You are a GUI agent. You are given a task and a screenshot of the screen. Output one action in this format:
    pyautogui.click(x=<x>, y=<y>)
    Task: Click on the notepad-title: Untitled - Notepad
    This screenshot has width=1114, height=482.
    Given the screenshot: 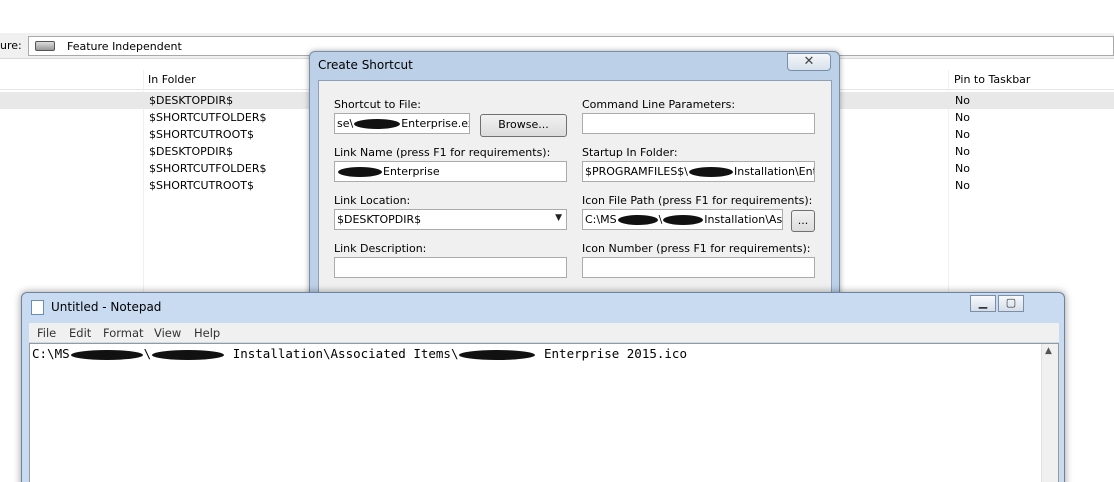 What is the action you would take?
    pyautogui.click(x=106, y=307)
    